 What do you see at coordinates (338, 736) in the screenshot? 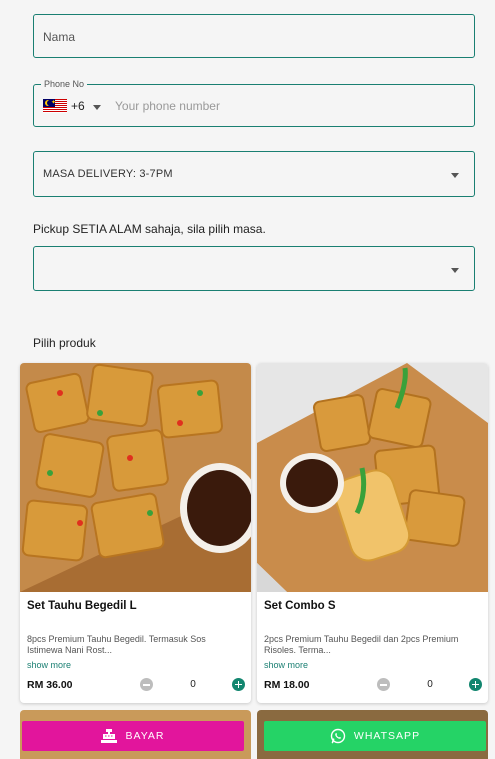
I see `whatsapp-icon` at bounding box center [338, 736].